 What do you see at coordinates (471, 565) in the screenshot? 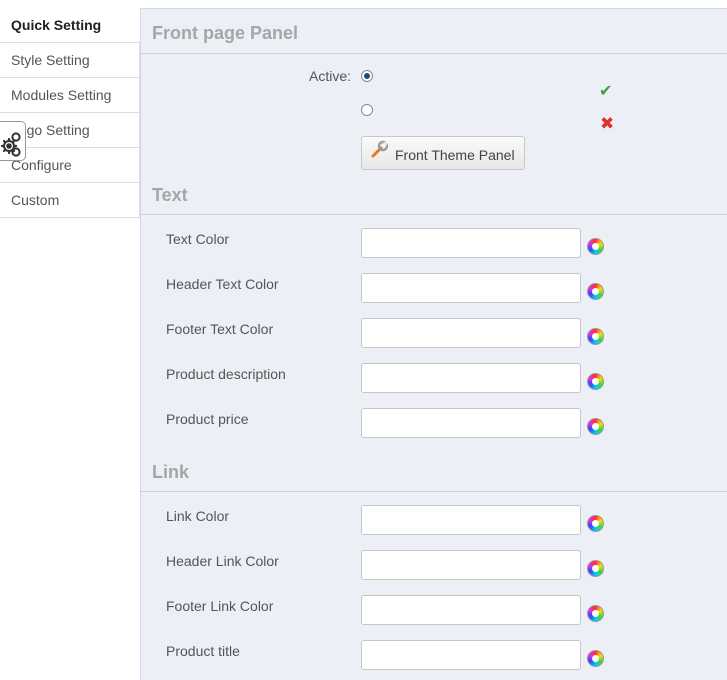
I see `header-link-color-input` at bounding box center [471, 565].